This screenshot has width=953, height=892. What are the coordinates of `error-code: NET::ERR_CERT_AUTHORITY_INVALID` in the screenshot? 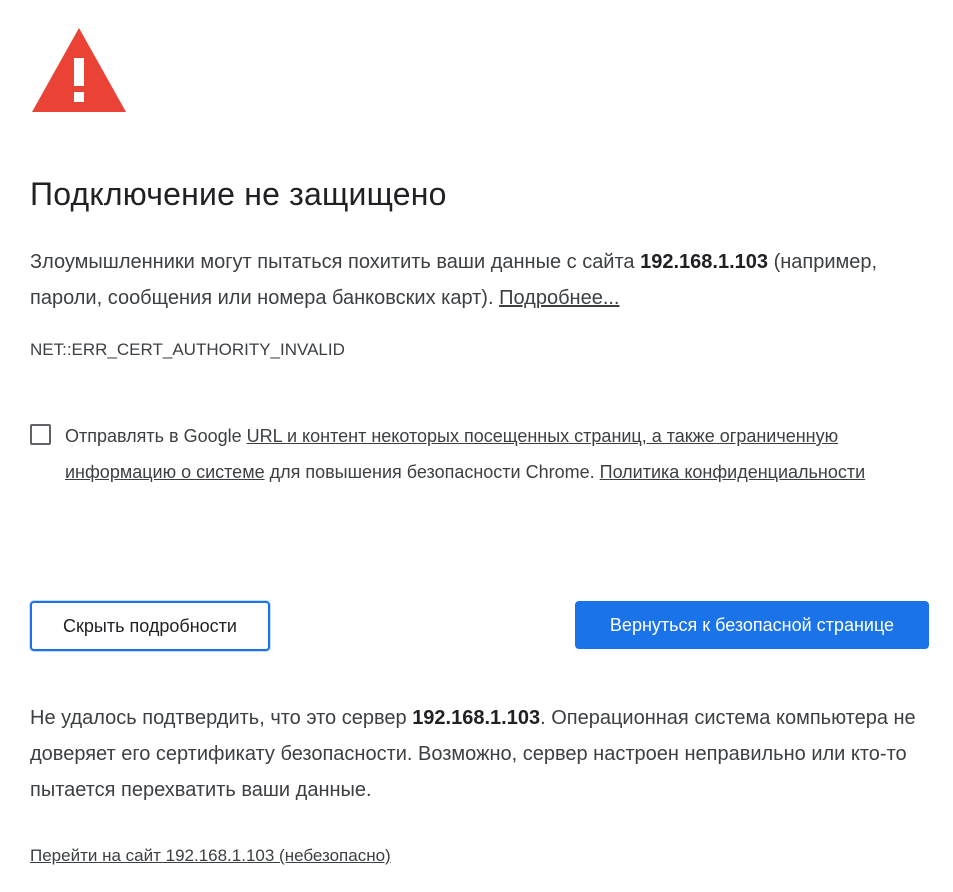 It's located at (187, 349).